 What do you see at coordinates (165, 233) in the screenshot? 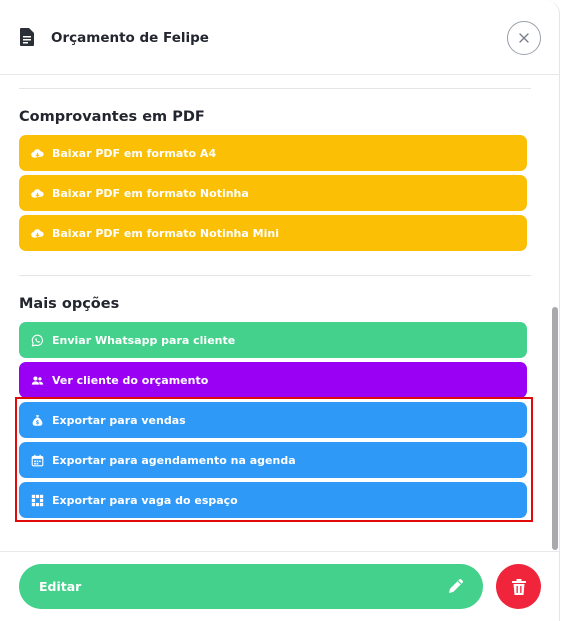
I see `button-label: Baixar PDF em formato Notinha Mini` at bounding box center [165, 233].